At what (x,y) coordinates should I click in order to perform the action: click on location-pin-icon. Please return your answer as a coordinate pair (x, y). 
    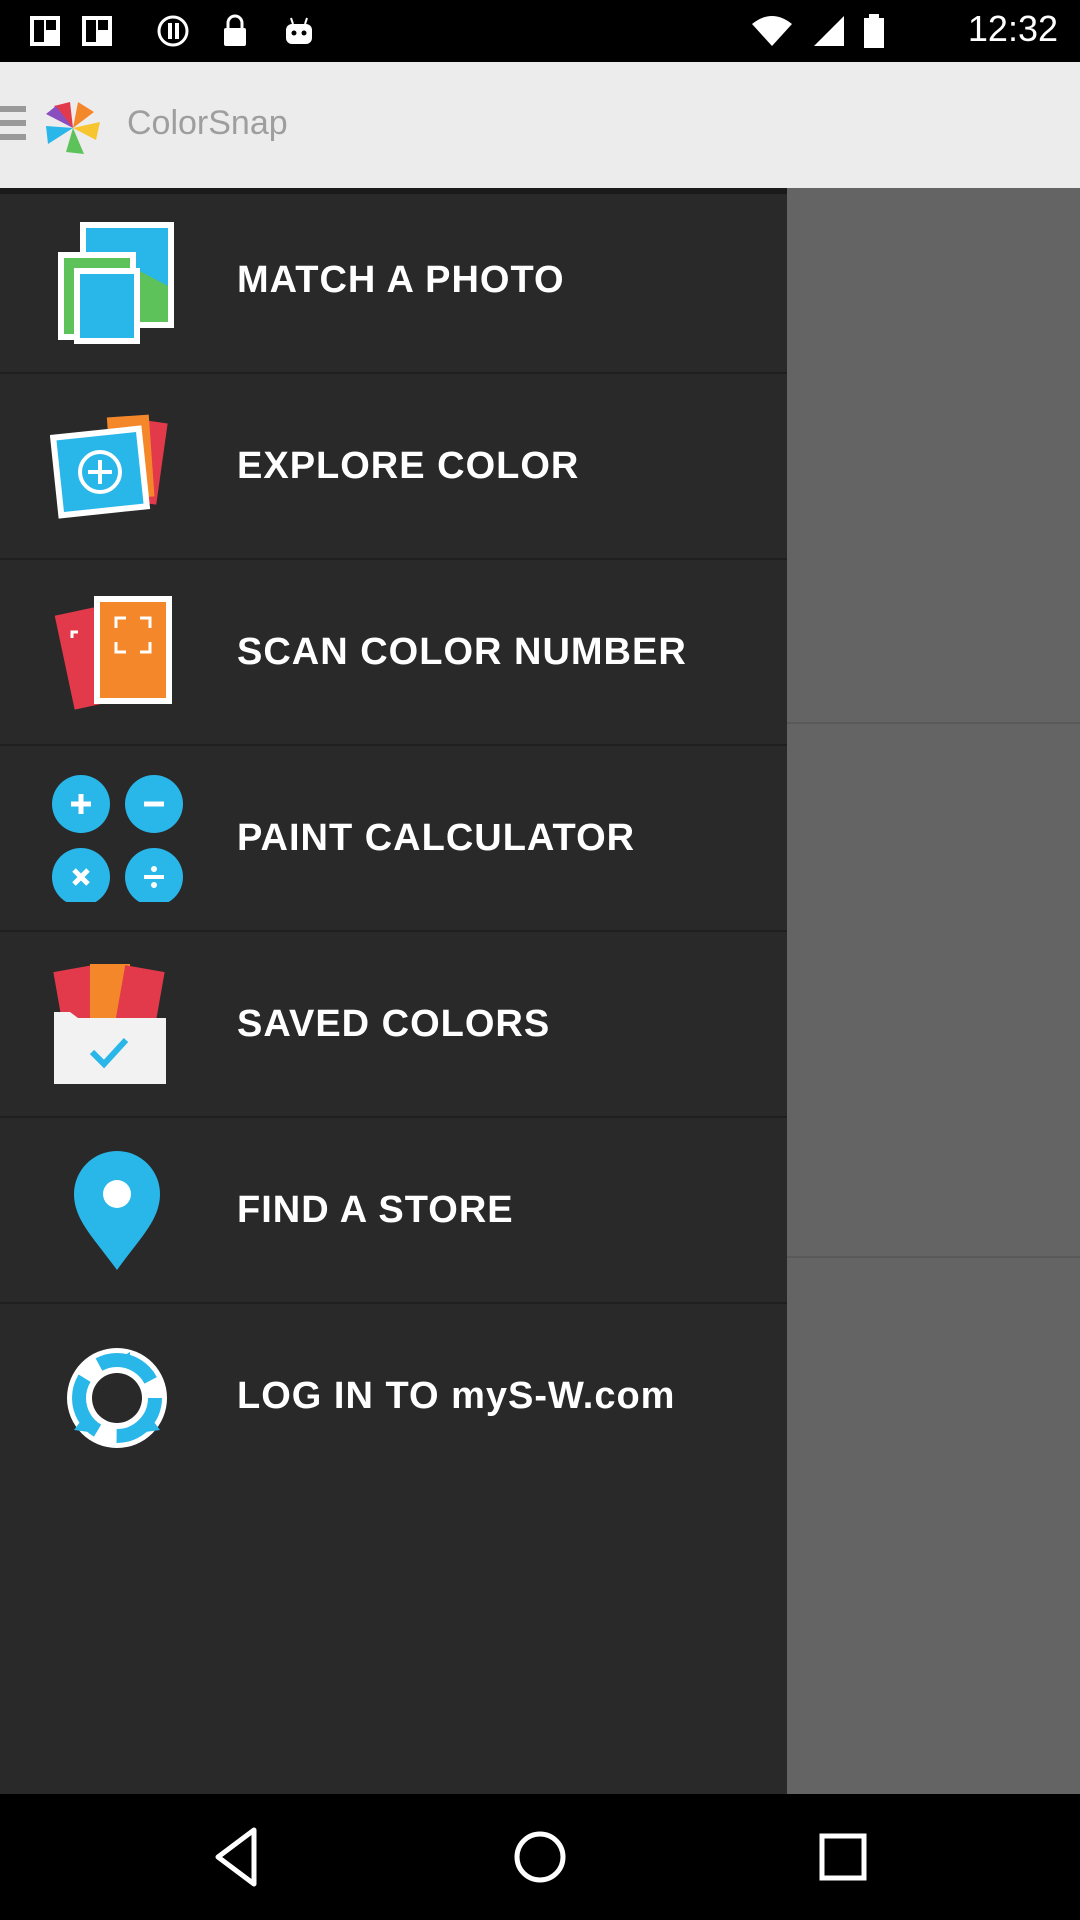
    Looking at the image, I should click on (117, 1210).